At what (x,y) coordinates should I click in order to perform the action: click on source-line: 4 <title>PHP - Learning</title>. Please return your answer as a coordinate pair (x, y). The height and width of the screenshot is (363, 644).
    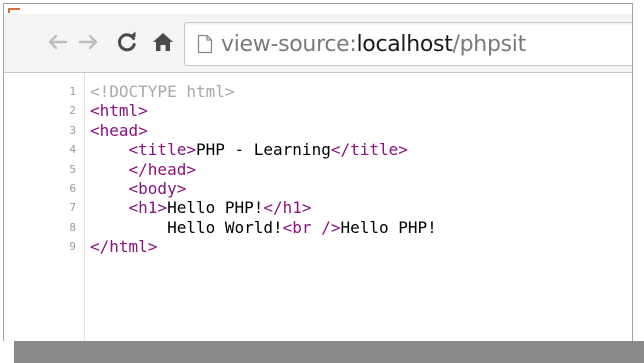
    Looking at the image, I should click on (318, 149).